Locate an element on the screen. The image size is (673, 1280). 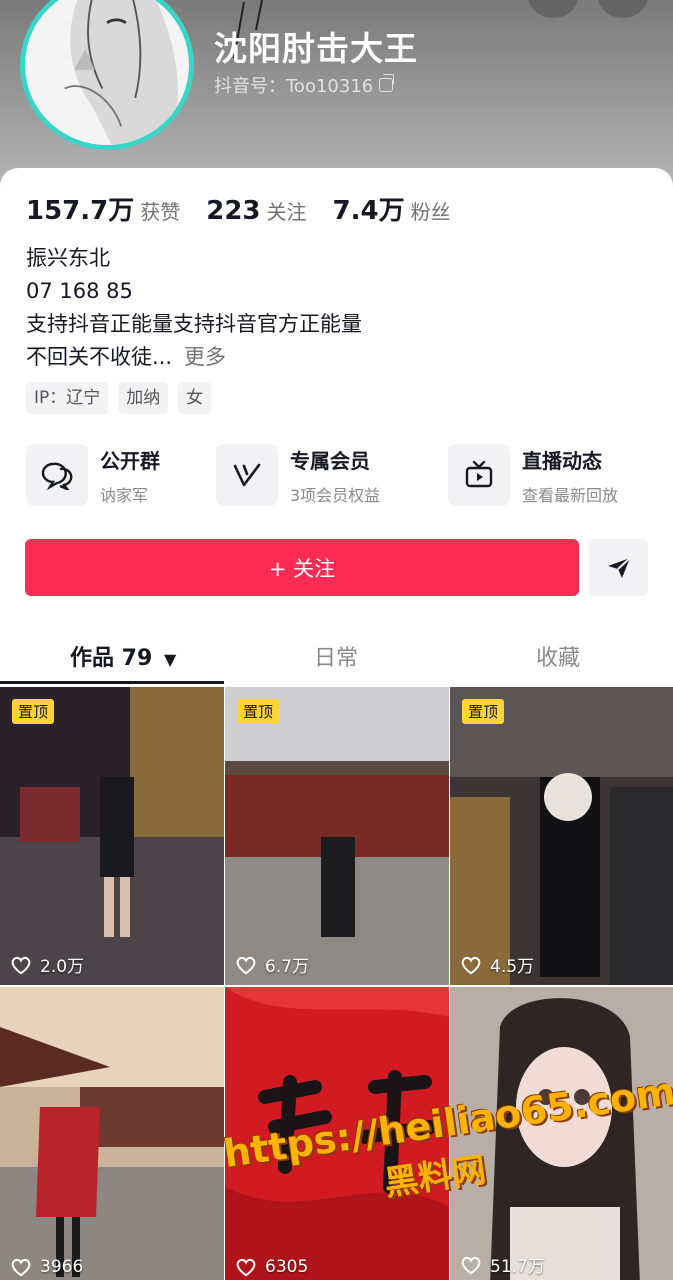
follow-button: + 关注 is located at coordinates (302, 567).